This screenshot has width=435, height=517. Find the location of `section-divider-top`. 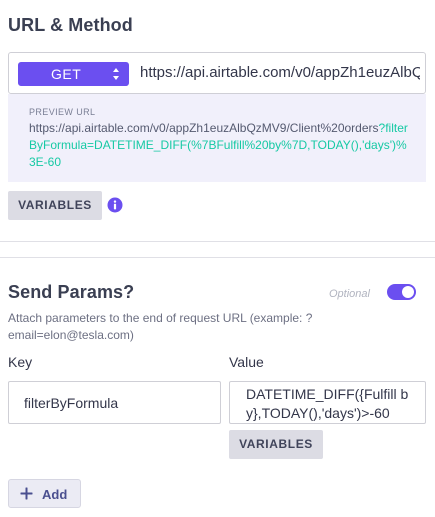

section-divider-top is located at coordinates (217, 241).